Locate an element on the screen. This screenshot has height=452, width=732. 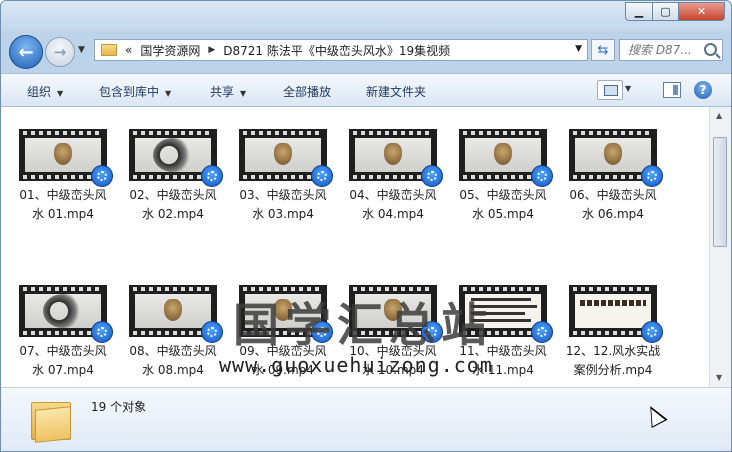
back-button: ← is located at coordinates (26, 52).